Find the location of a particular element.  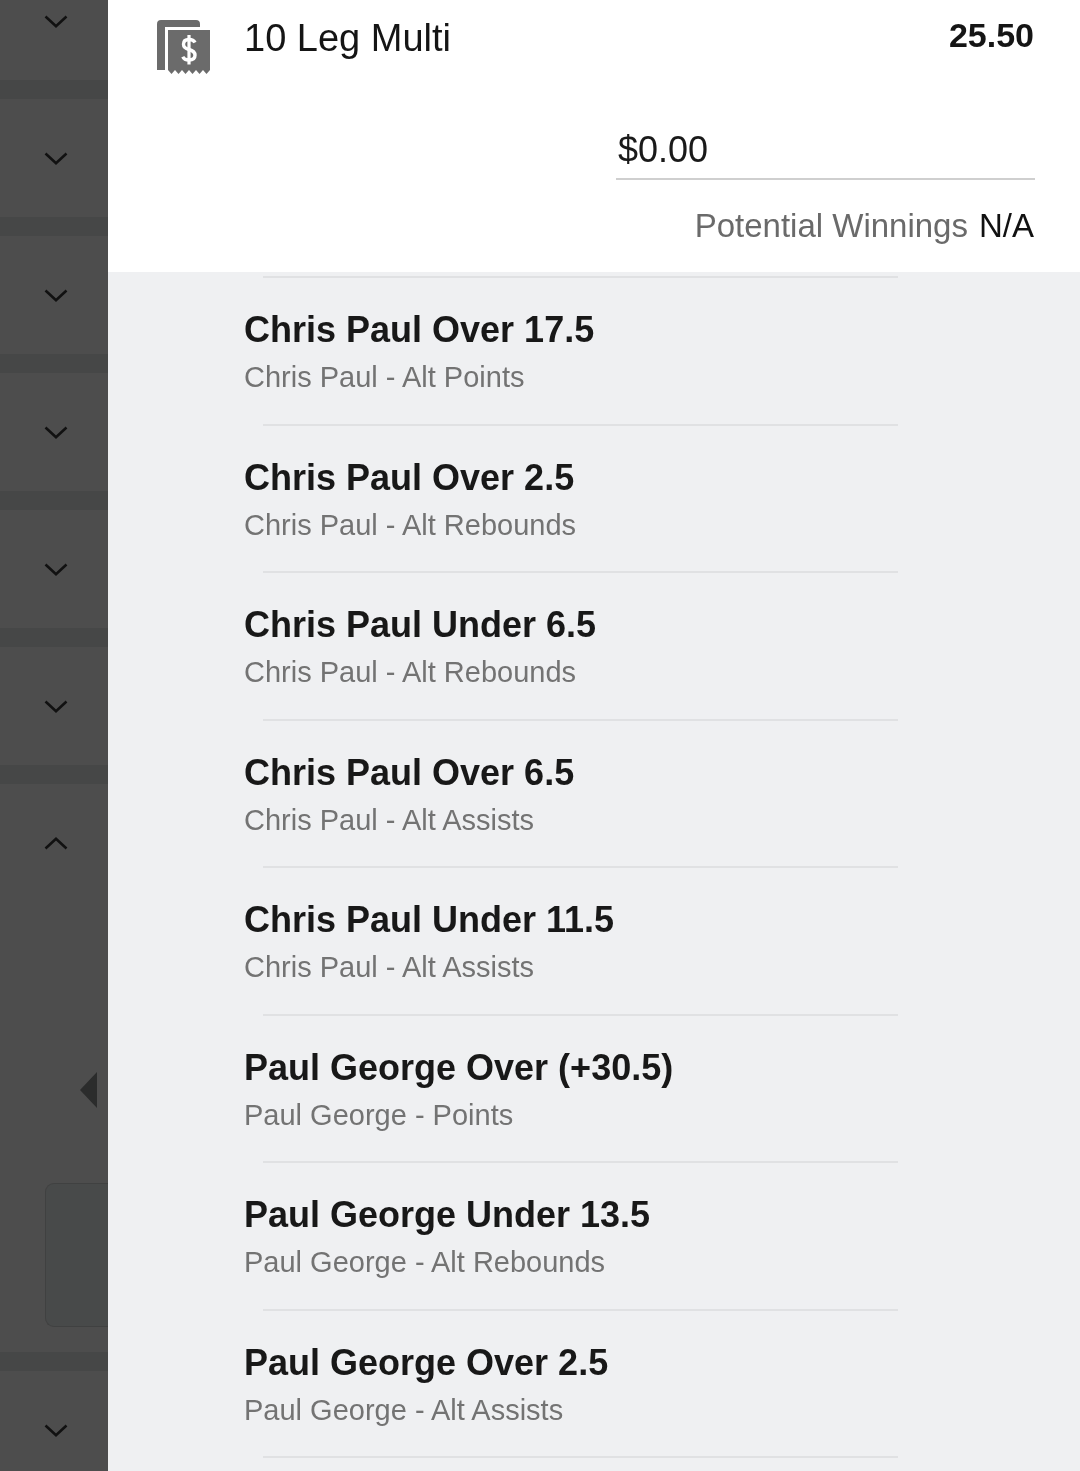

leg-market: Paul George - Points is located at coordinates (379, 1114).